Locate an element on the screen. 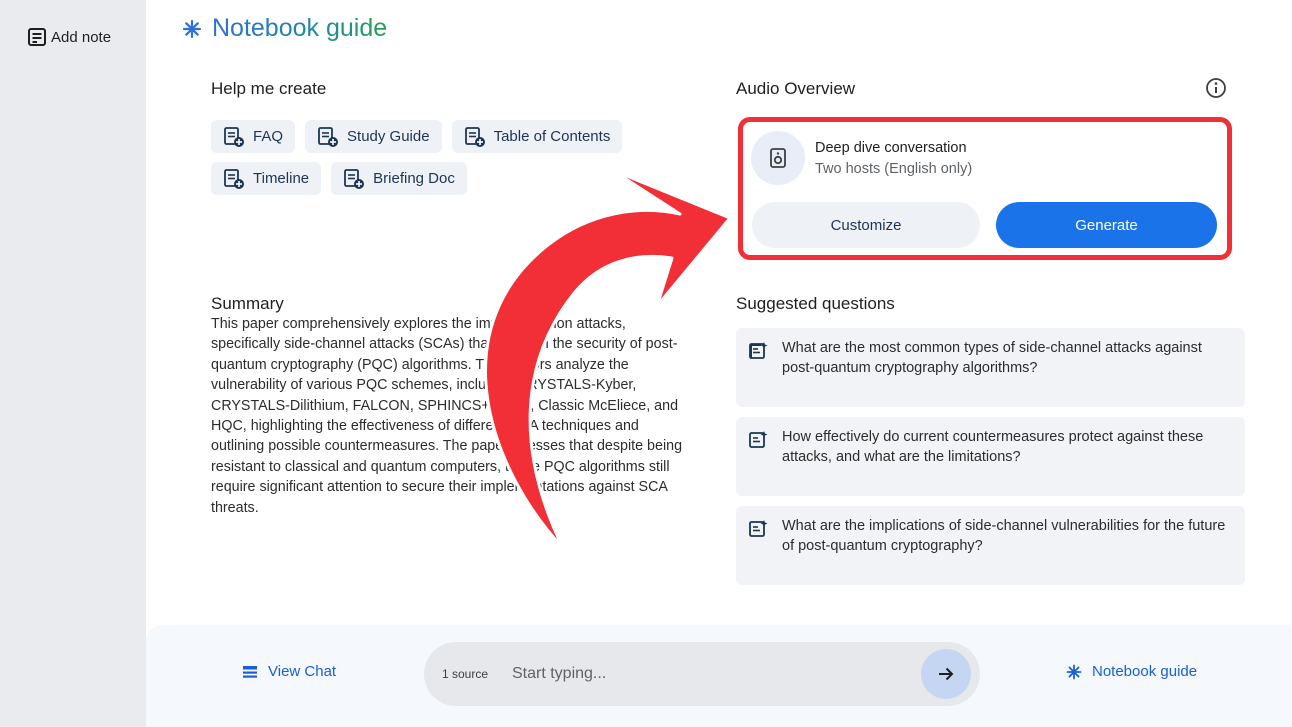 The width and height of the screenshot is (1292, 727). speaker-badge is located at coordinates (778, 158).